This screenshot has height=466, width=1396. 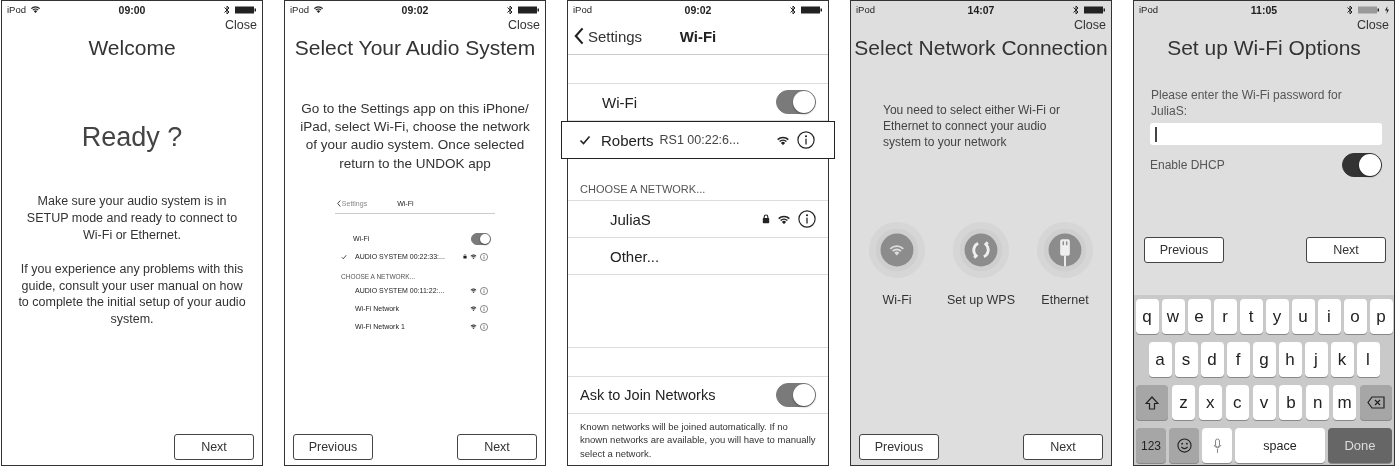 What do you see at coordinates (1355, 316) in the screenshot?
I see `keyboard-key: o` at bounding box center [1355, 316].